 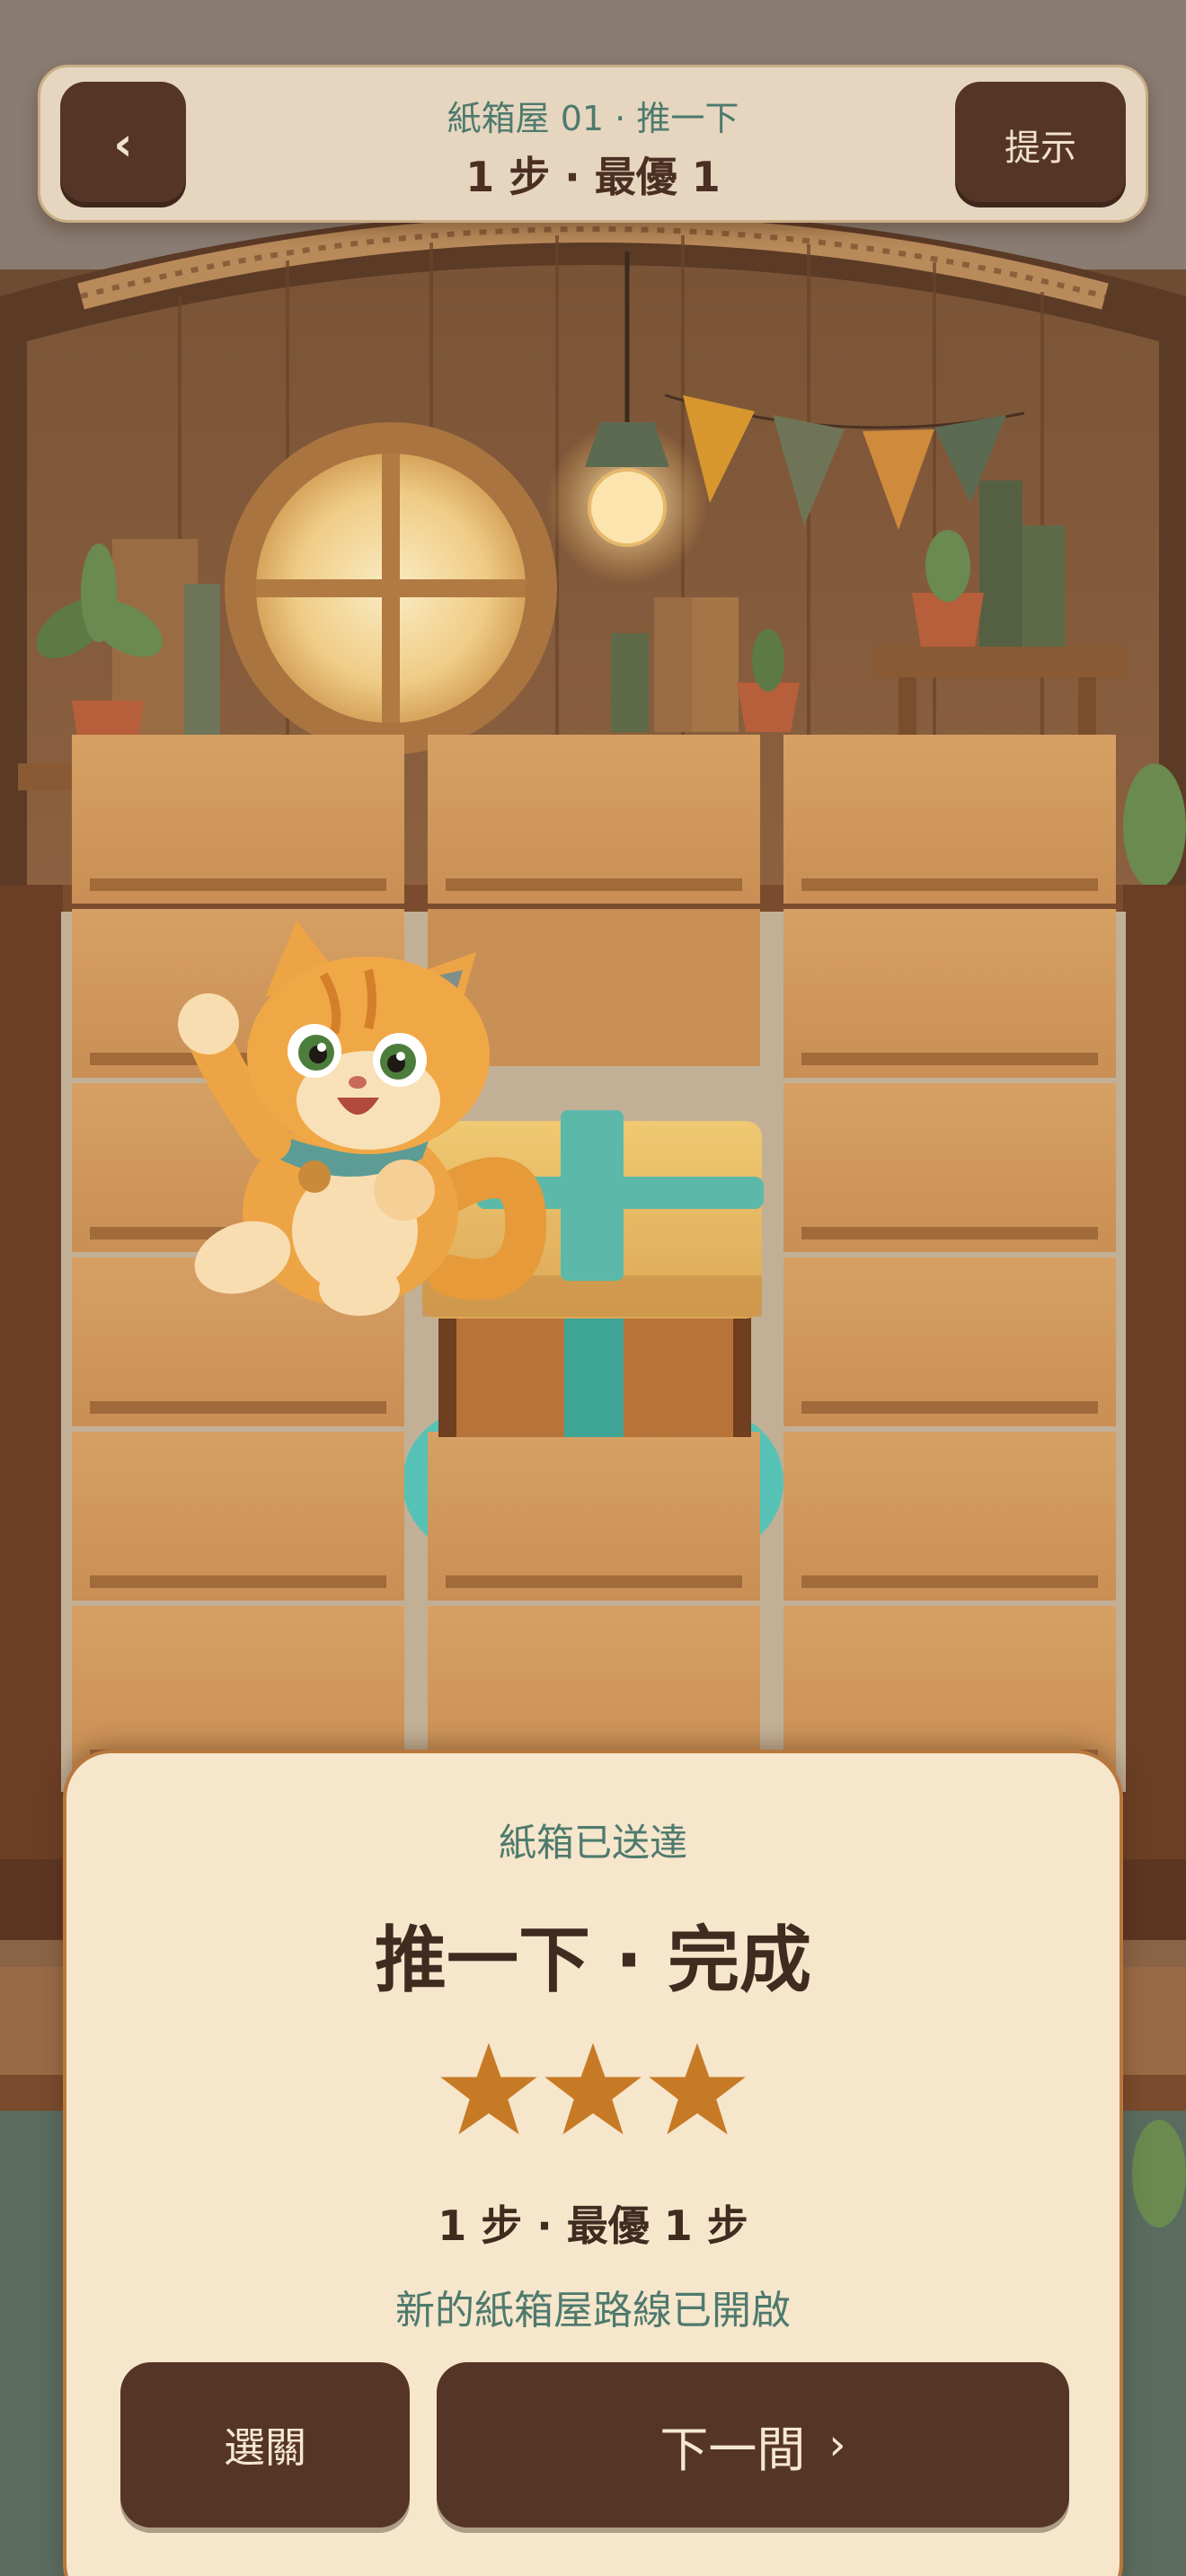 What do you see at coordinates (593, 1960) in the screenshot?
I see `complete-title: 推一下 · 完成` at bounding box center [593, 1960].